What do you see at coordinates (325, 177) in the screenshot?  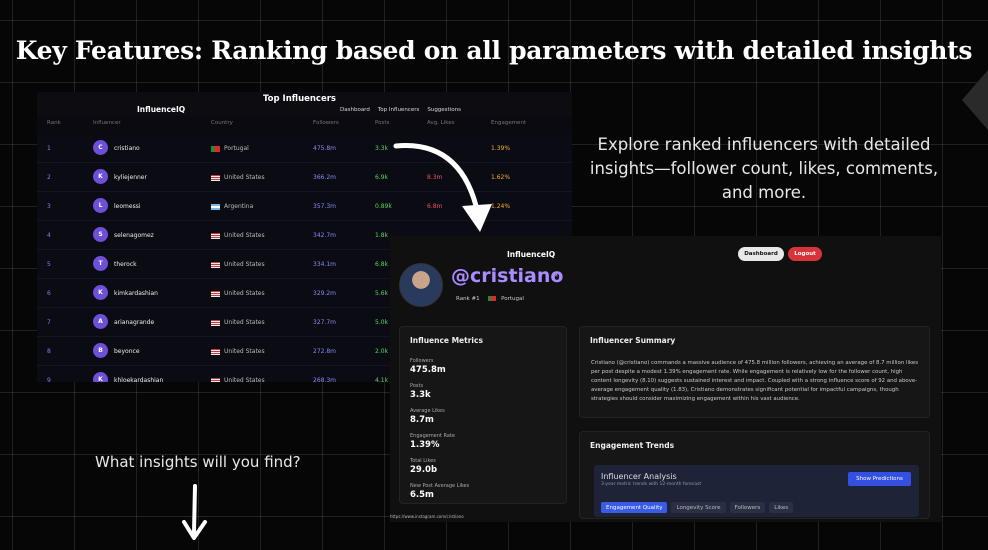 I see `followers-cell: 366.2m` at bounding box center [325, 177].